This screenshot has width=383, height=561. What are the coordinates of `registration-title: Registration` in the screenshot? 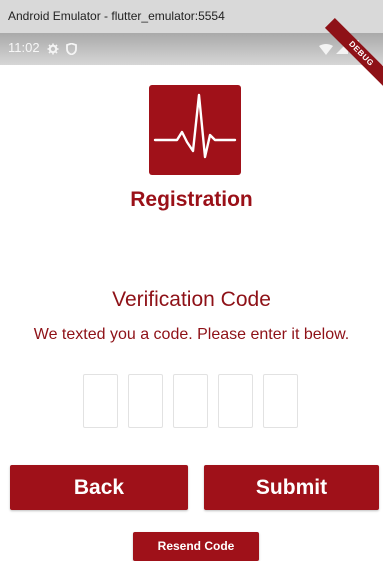 It's located at (191, 199).